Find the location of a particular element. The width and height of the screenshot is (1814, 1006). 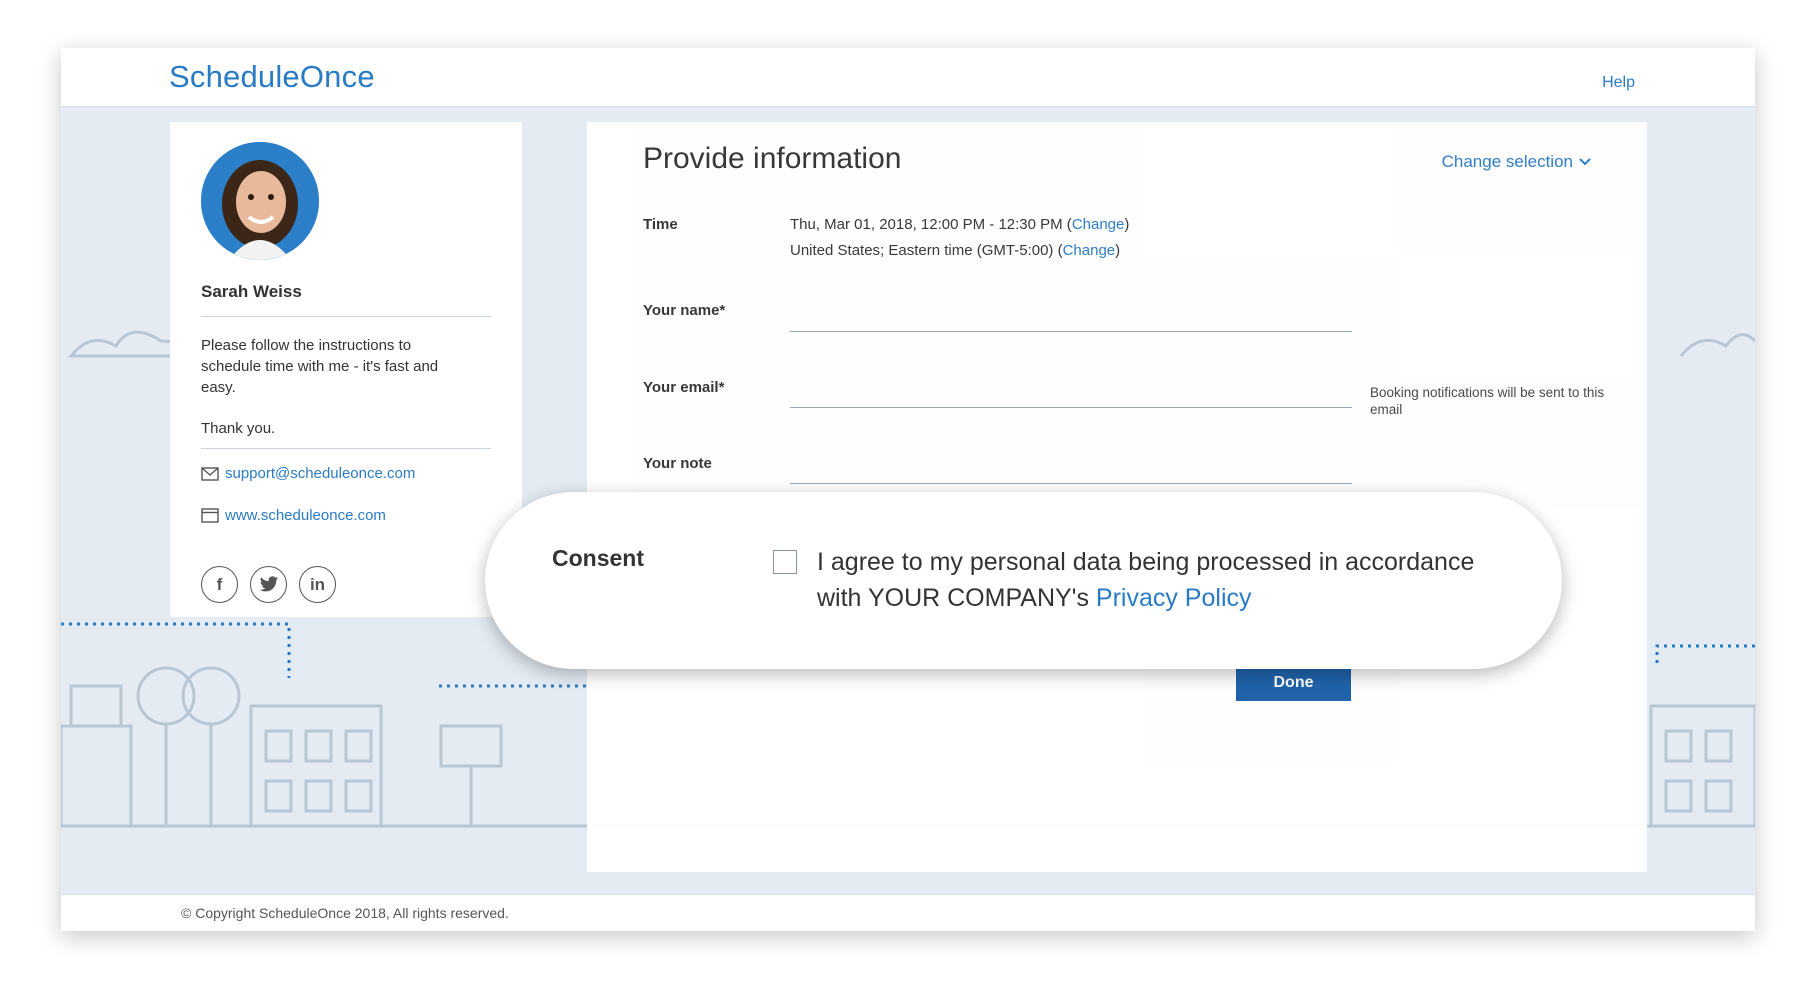

twitter-bird-icon is located at coordinates (268, 584).